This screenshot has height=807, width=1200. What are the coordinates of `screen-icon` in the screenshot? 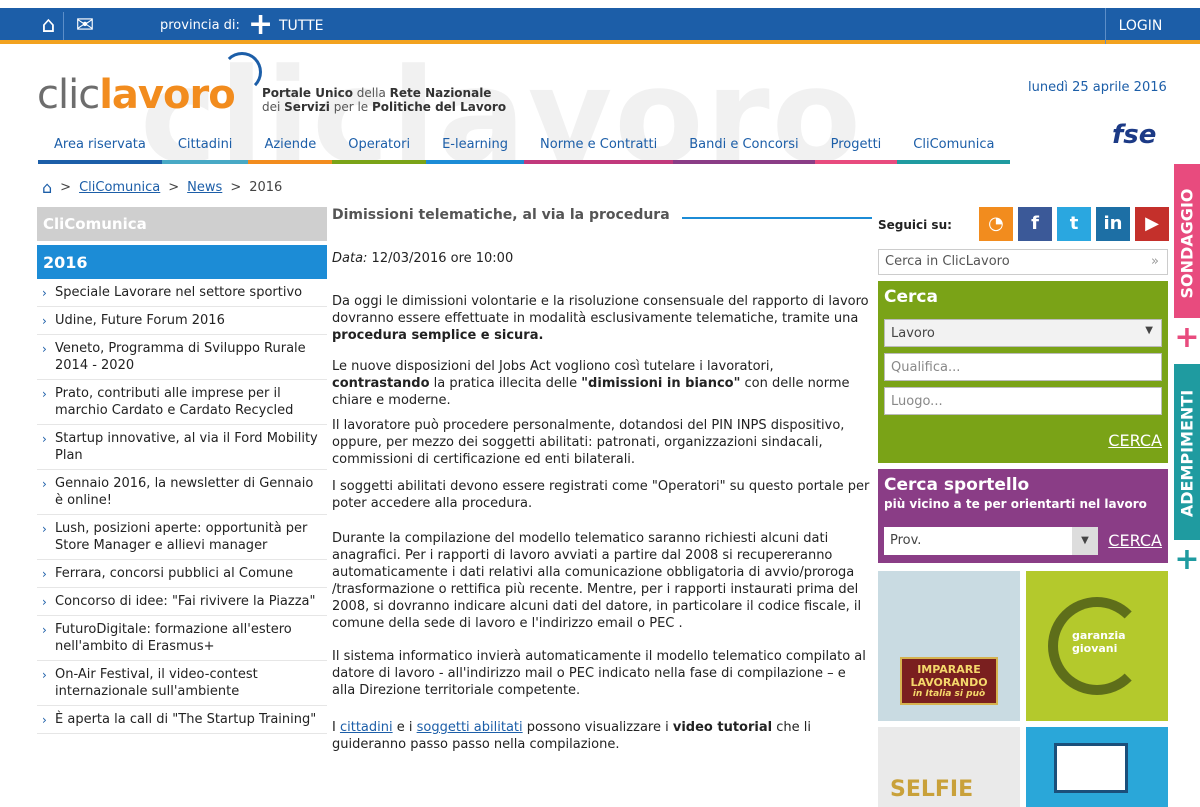 It's located at (1091, 768).